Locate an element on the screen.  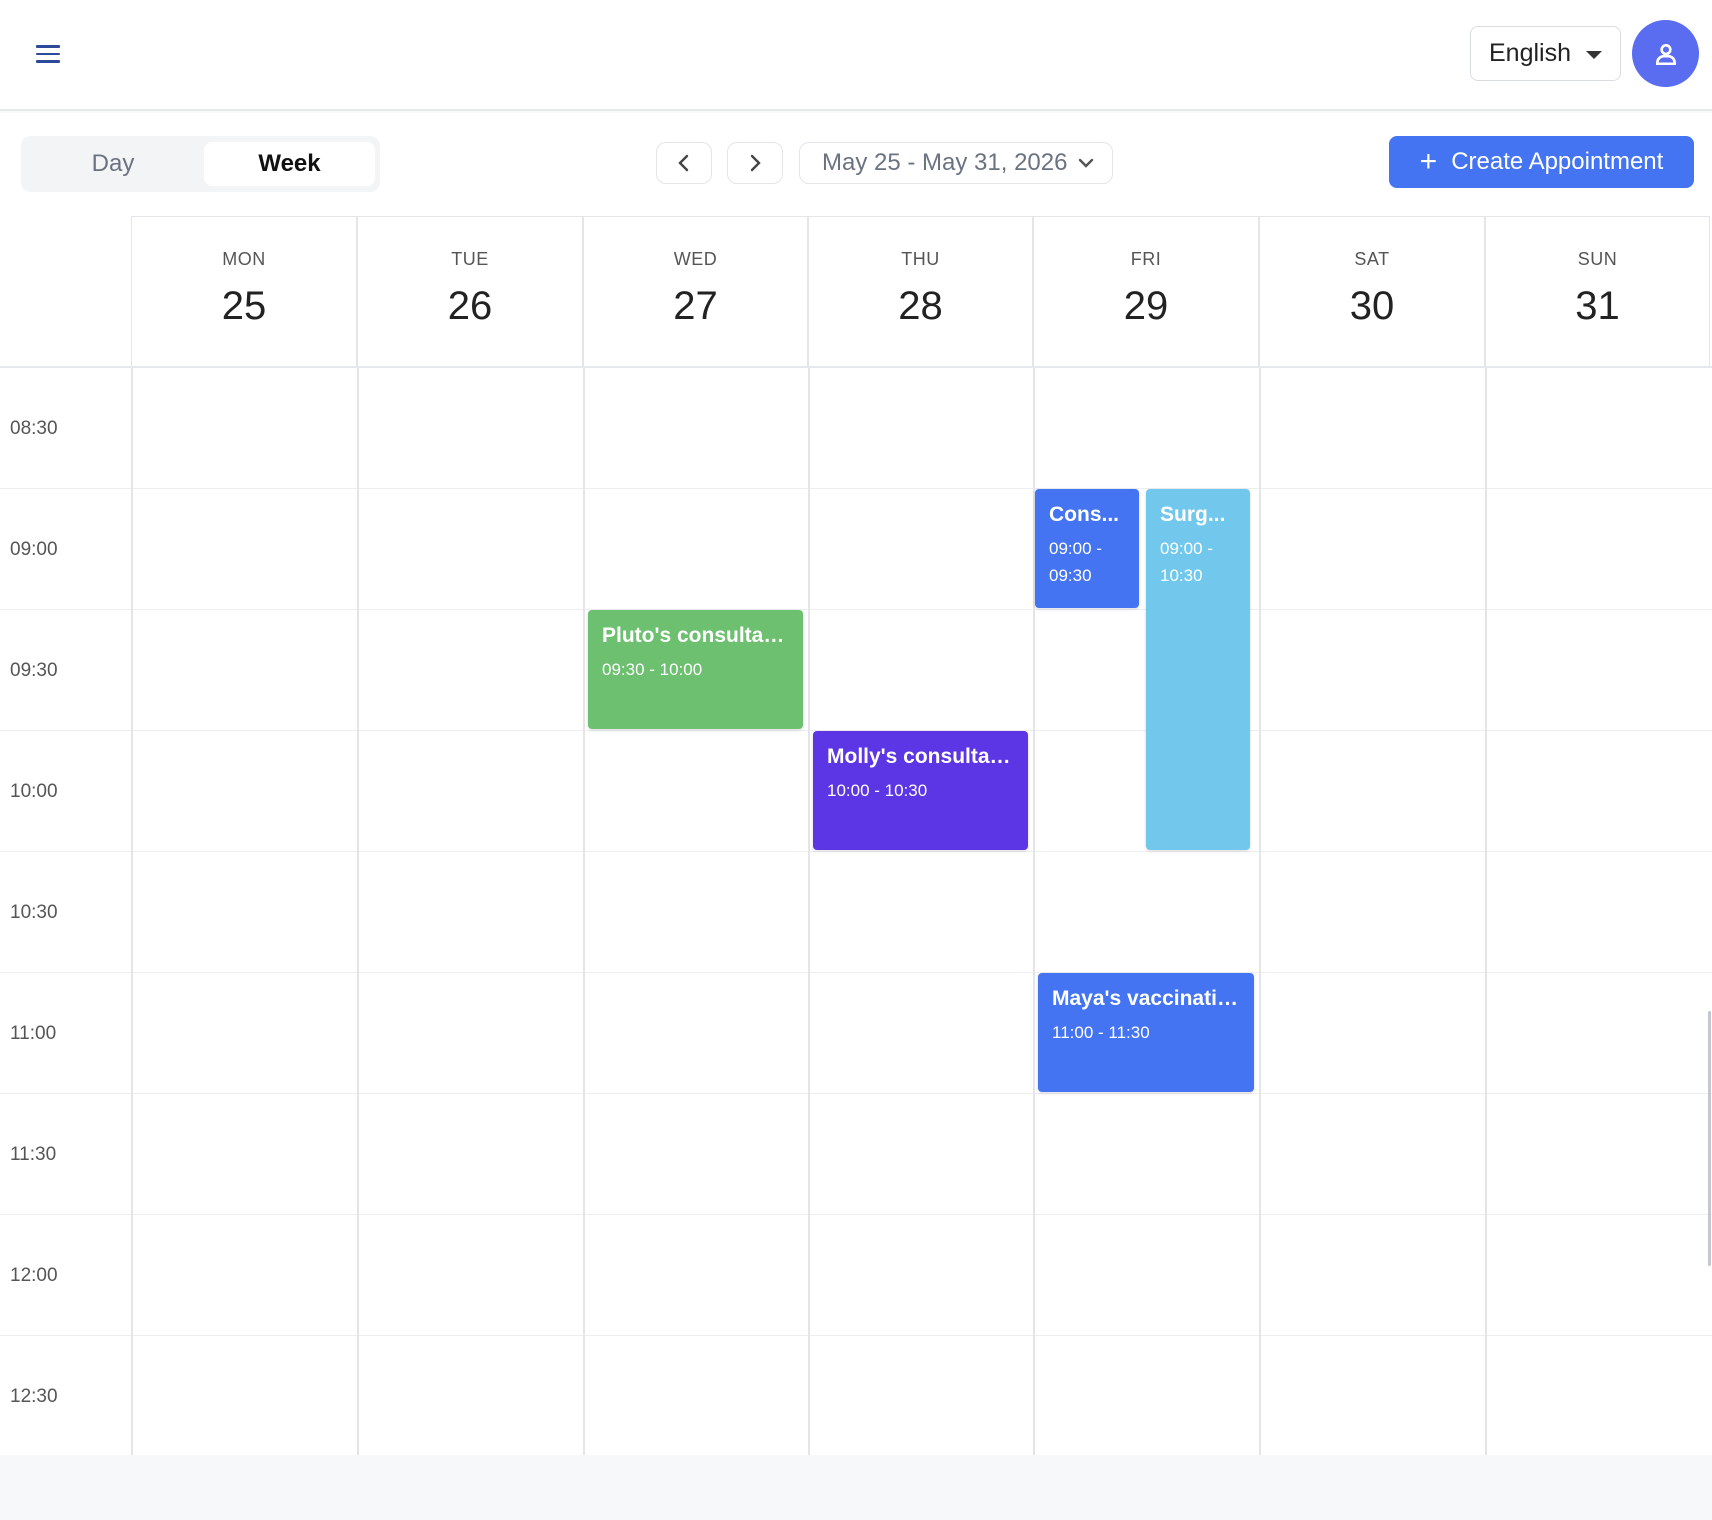
date-range-label: May 25 - May 31, 2026 is located at coordinates (945, 162).